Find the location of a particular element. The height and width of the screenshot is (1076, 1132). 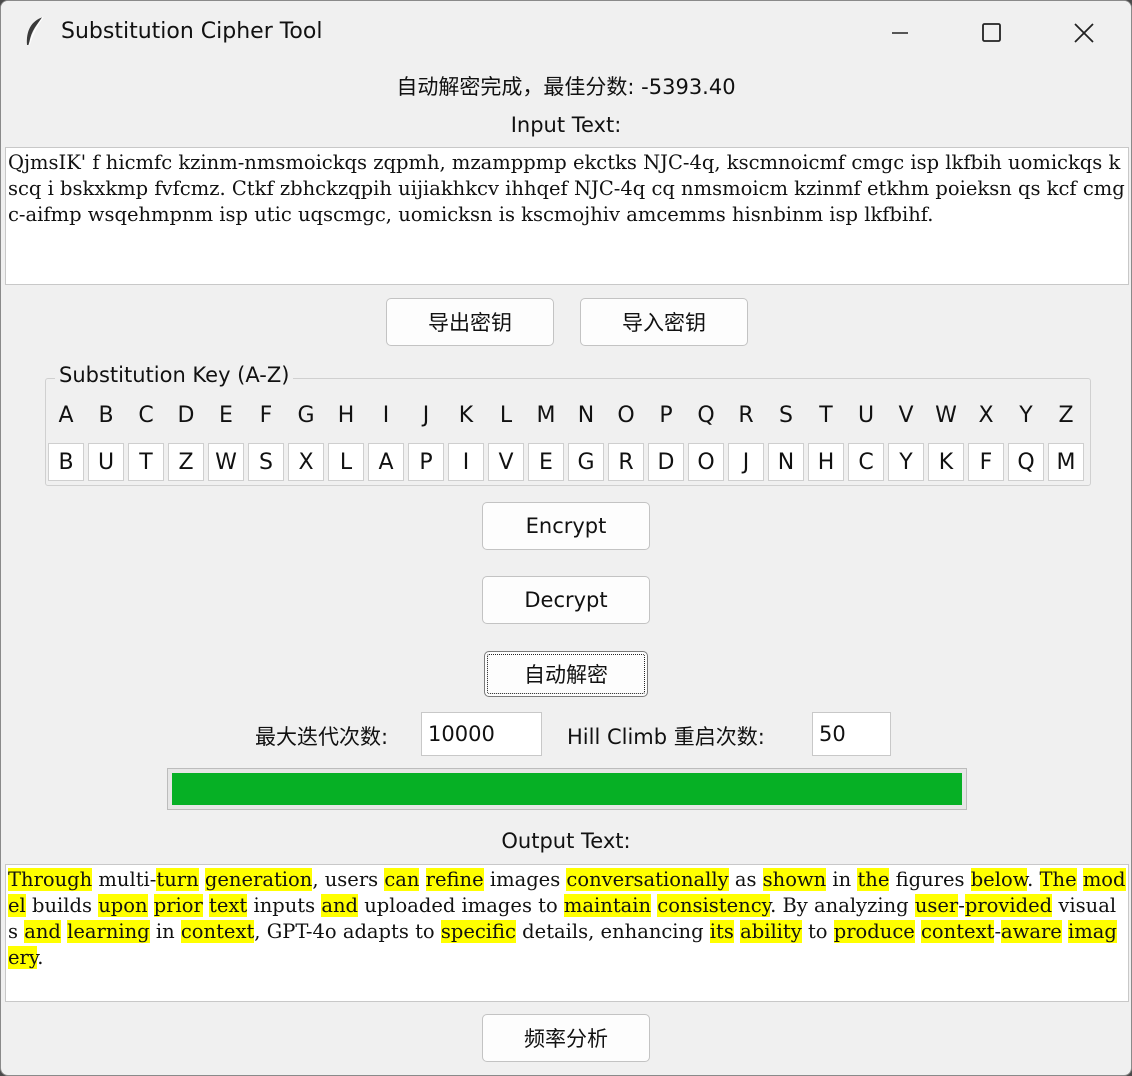

output-text-segment: figures is located at coordinates (930, 879).